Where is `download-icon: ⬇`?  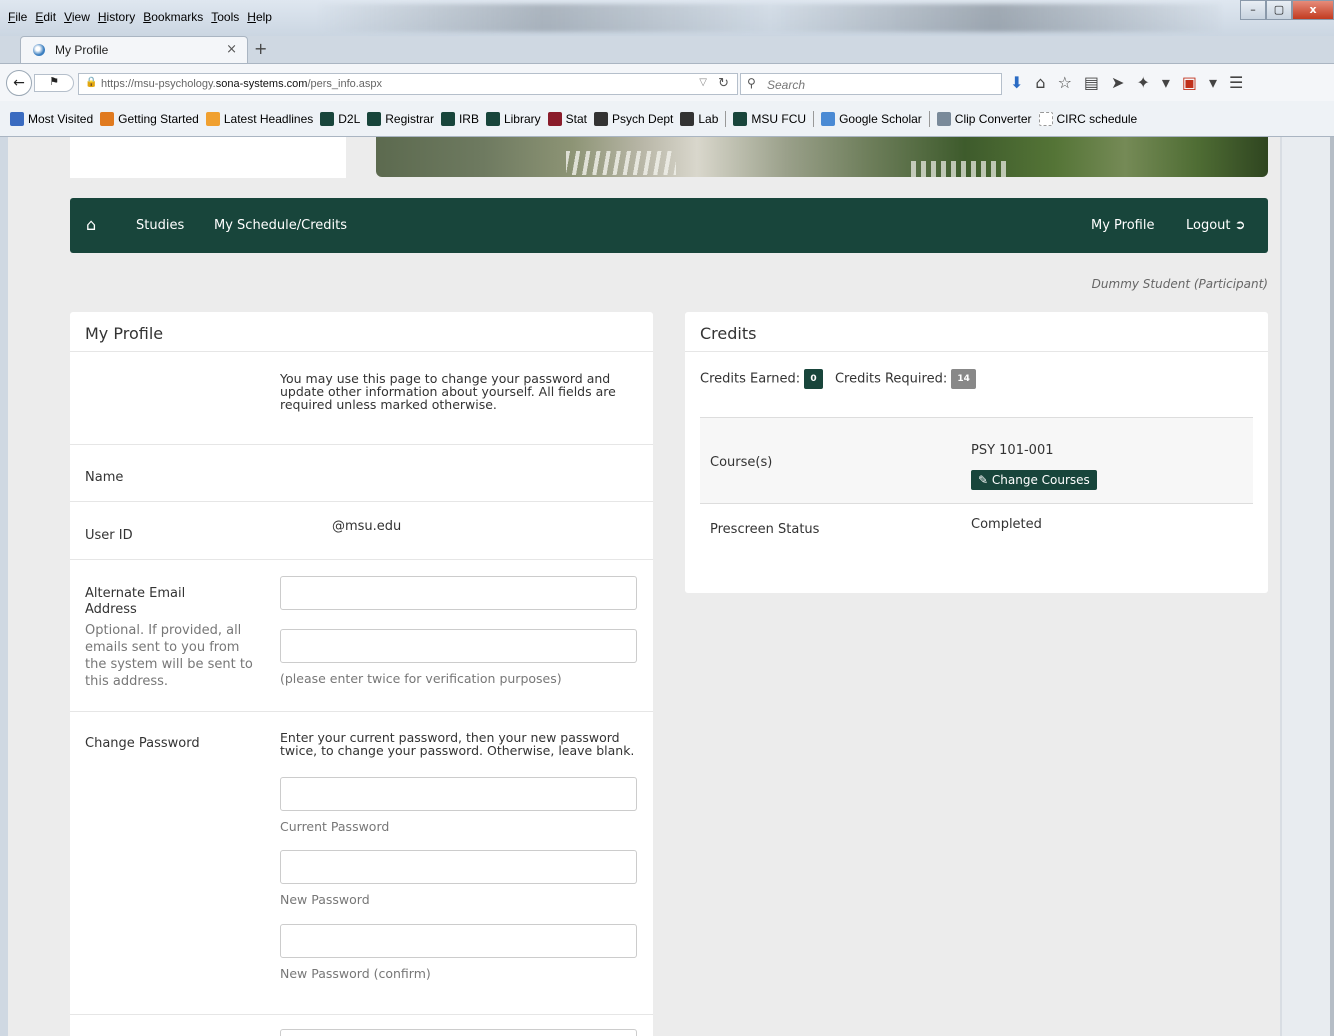 download-icon: ⬇ is located at coordinates (1016, 82).